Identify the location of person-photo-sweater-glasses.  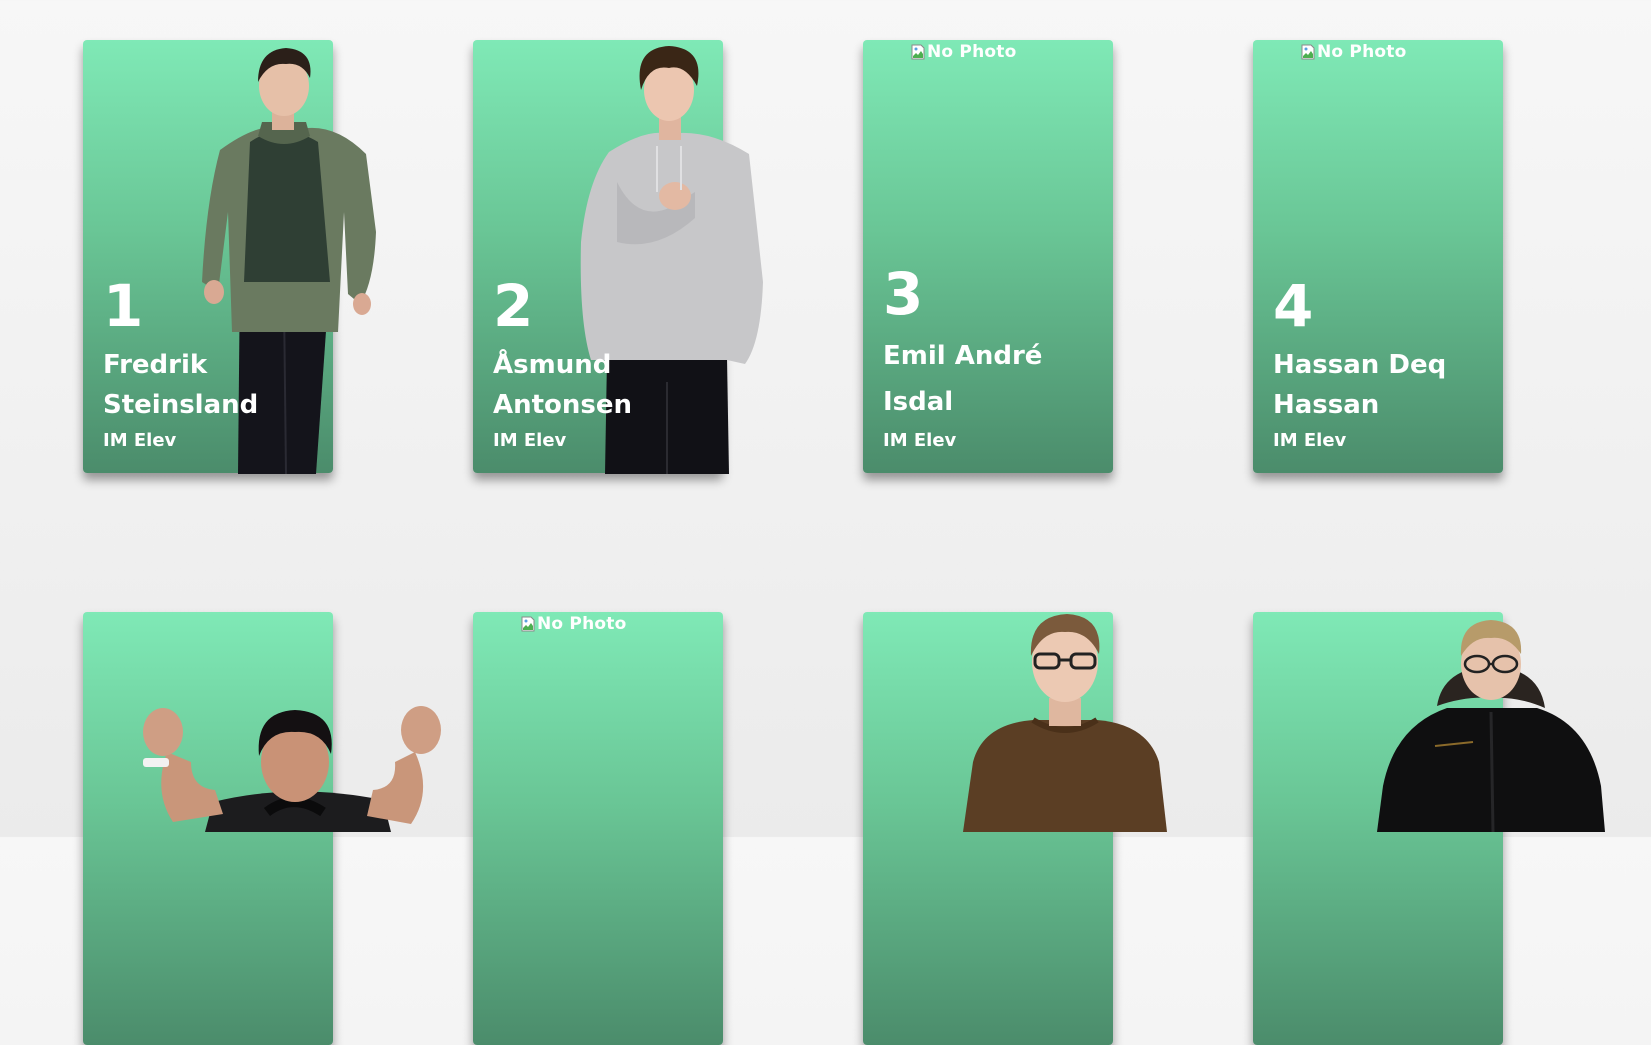
(1065, 723).